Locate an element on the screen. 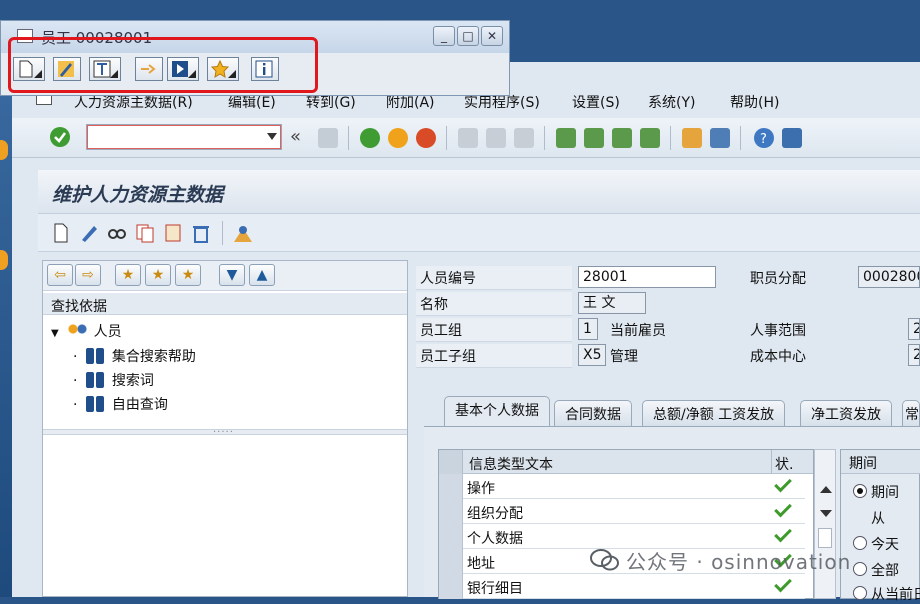  cancel-icon is located at coordinates (426, 138).